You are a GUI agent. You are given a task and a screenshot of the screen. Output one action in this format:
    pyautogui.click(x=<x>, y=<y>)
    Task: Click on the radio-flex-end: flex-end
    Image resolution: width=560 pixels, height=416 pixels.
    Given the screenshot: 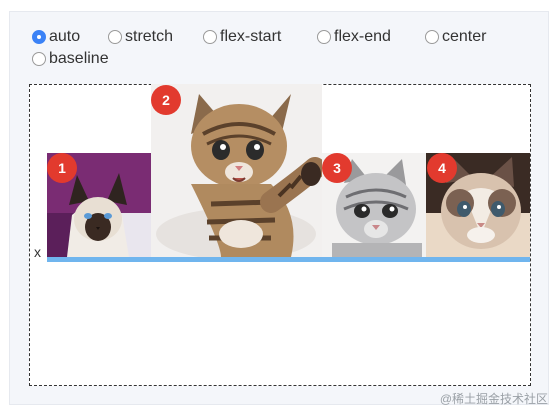 What is the action you would take?
    pyautogui.click(x=354, y=37)
    